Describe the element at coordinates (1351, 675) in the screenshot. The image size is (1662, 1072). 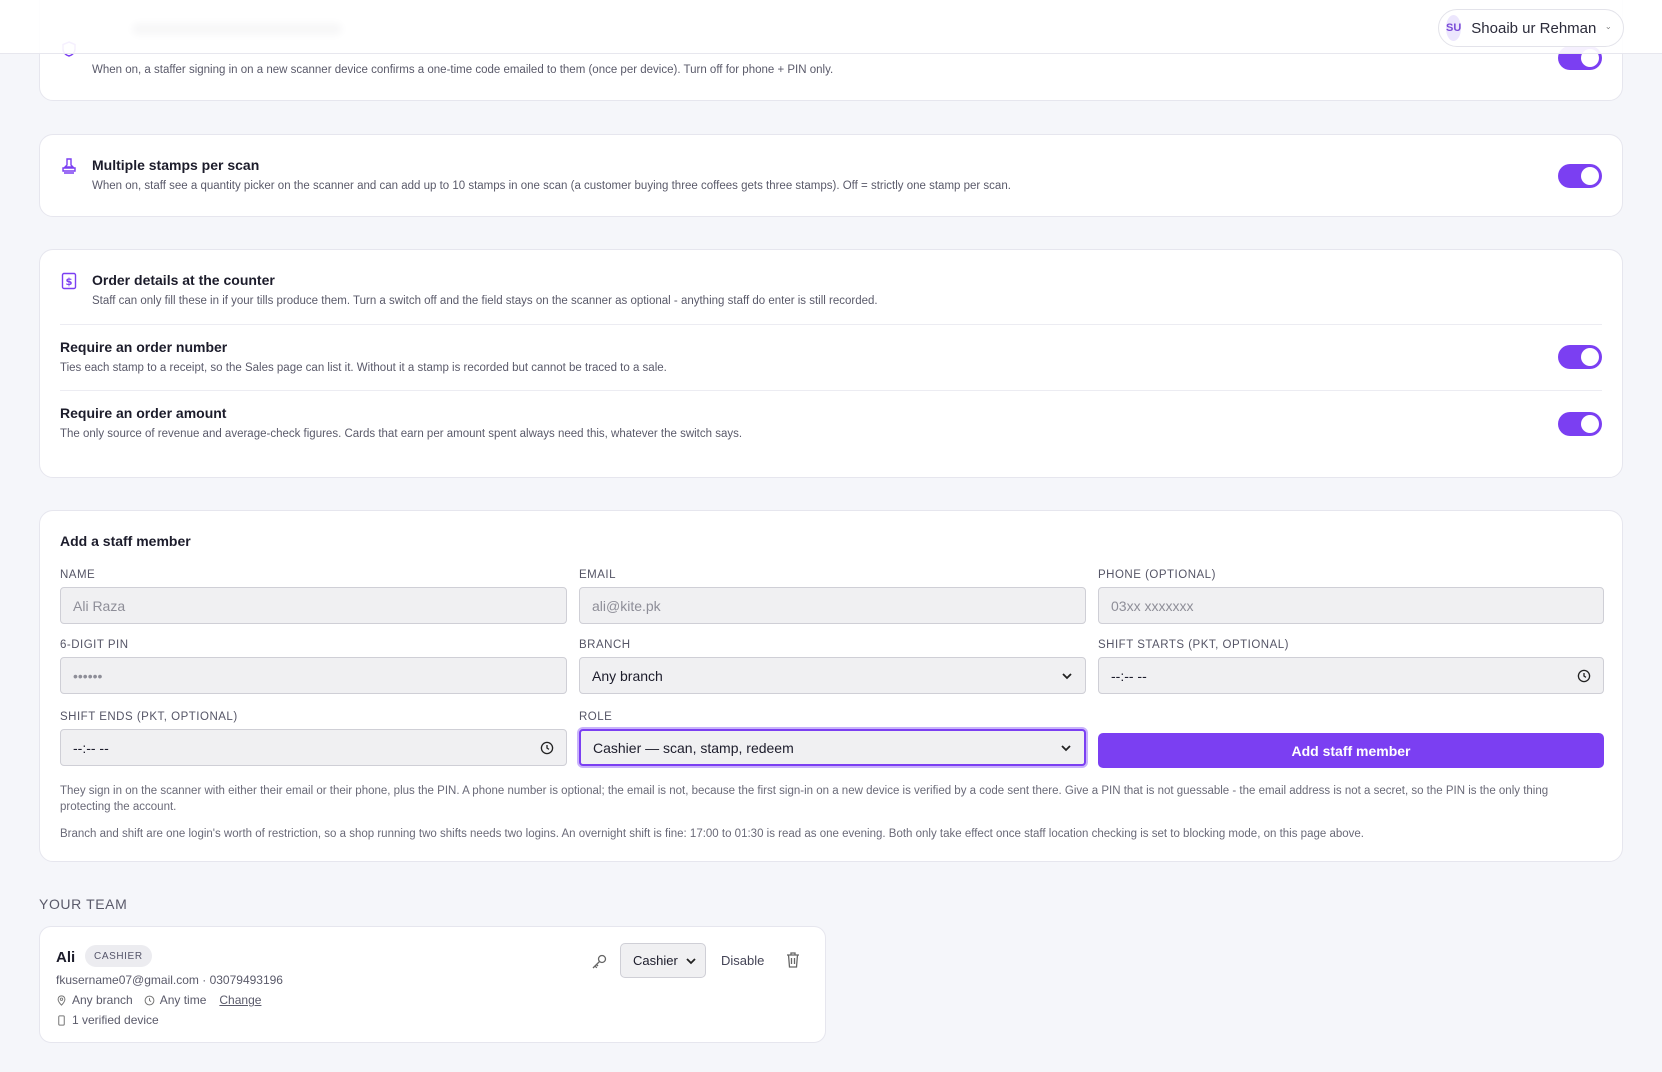
I see `shift-start-input: --:-- --` at that location.